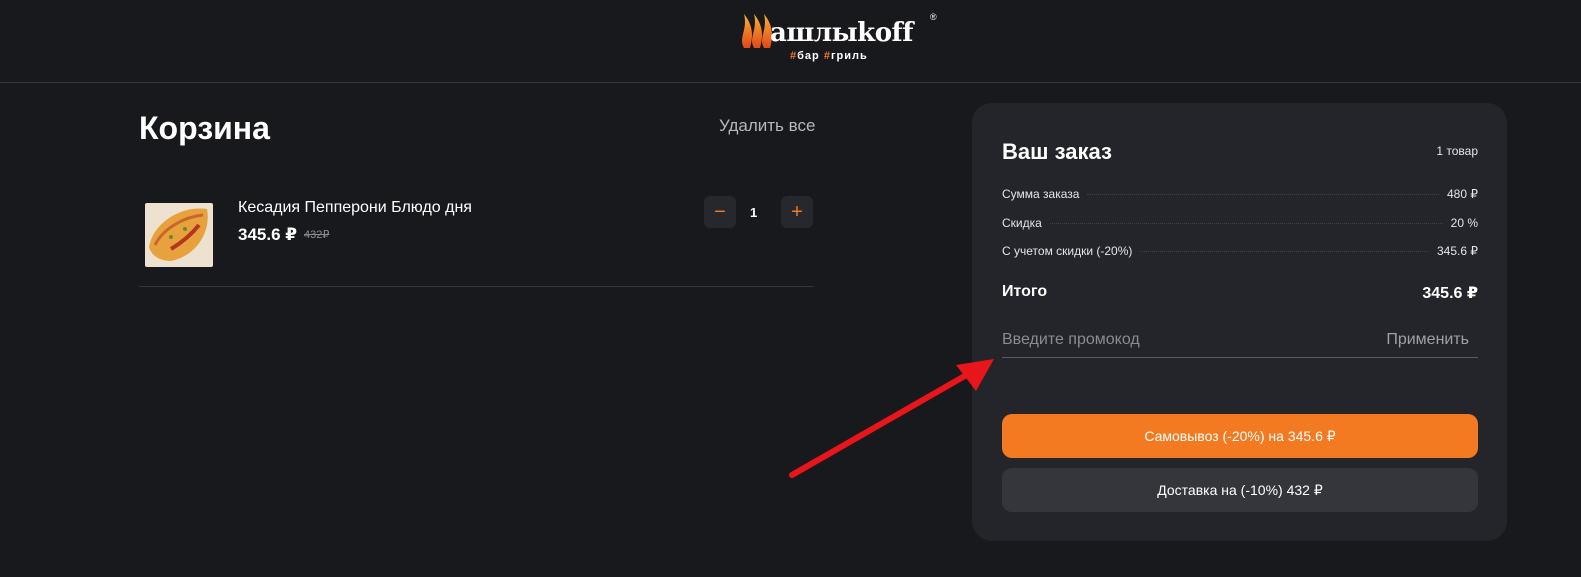 The image size is (1581, 577). Describe the element at coordinates (355, 208) in the screenshot. I see `product-name: Кесадия Пепперони Блюдо дня` at that location.